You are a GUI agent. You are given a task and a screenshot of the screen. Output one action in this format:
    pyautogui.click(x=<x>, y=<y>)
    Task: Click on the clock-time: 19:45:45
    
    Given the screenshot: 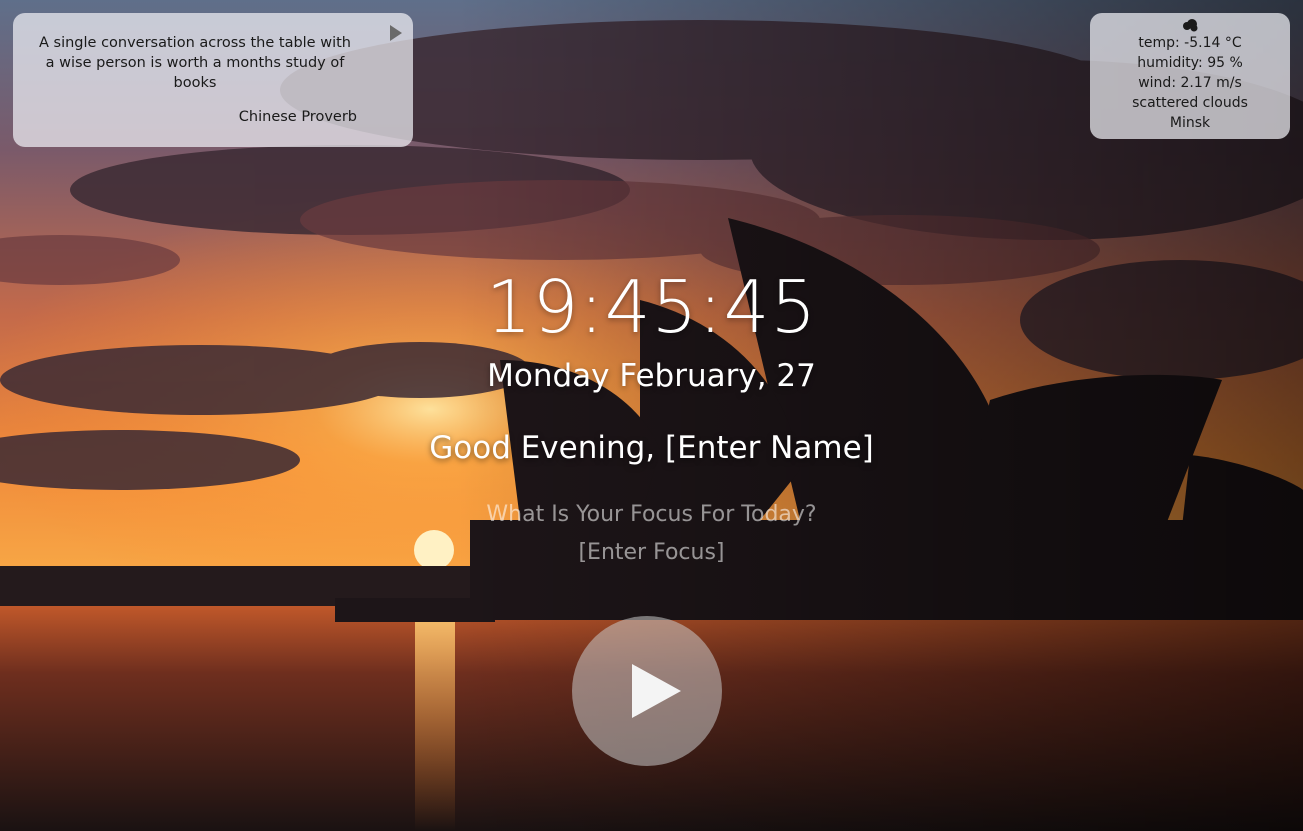 What is the action you would take?
    pyautogui.click(x=651, y=307)
    